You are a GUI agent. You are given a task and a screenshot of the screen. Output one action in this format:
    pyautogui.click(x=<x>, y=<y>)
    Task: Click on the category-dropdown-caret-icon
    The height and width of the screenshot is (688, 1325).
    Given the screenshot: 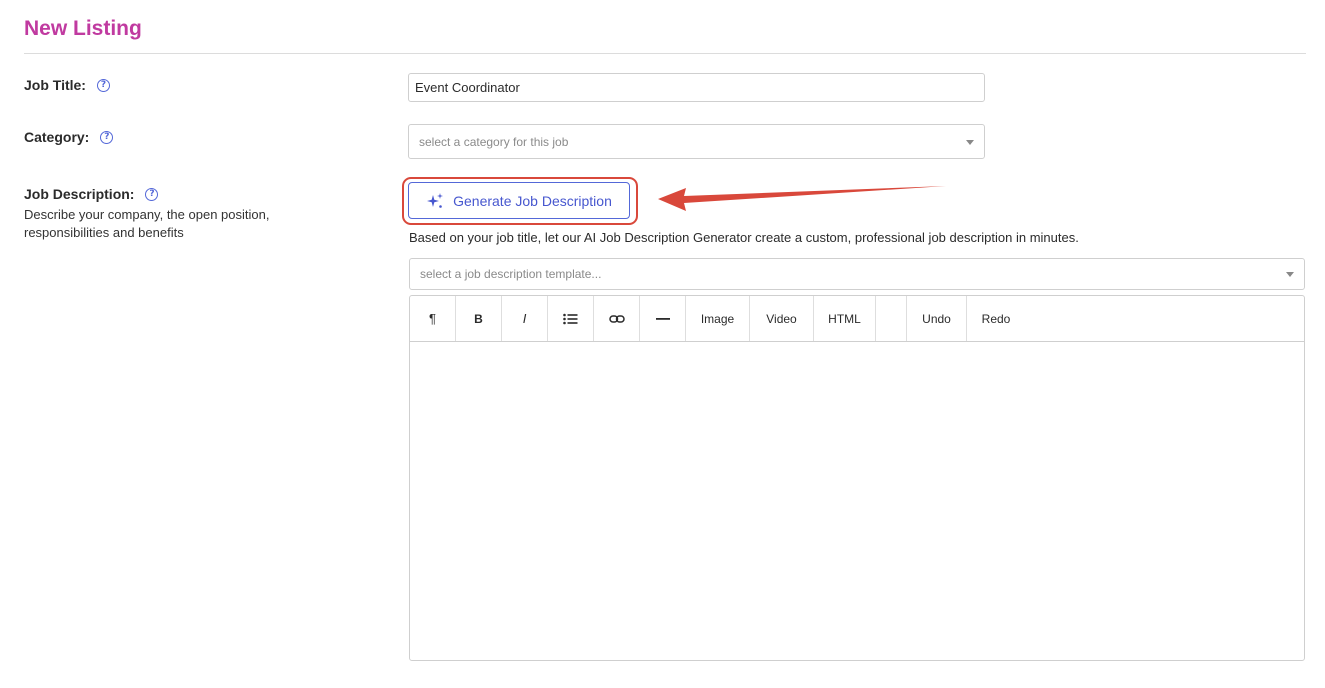 What is the action you would take?
    pyautogui.click(x=970, y=142)
    